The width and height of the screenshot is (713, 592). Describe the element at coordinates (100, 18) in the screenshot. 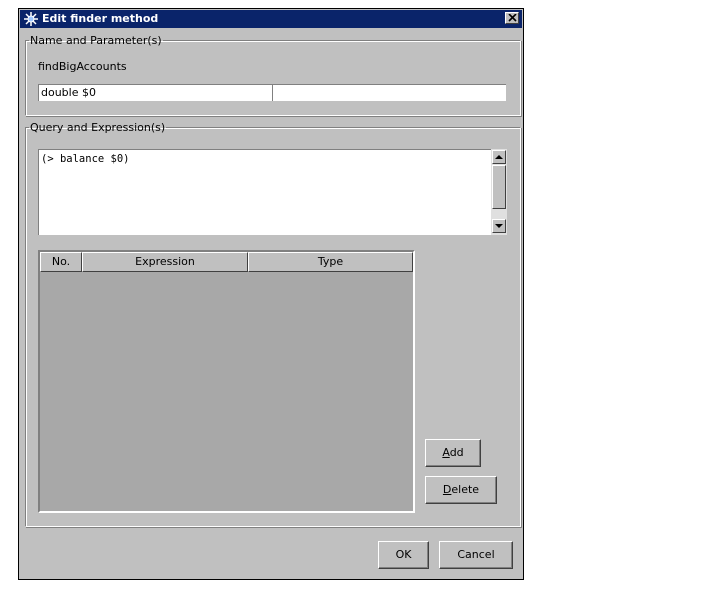

I see `window-title: Edit finder method` at that location.